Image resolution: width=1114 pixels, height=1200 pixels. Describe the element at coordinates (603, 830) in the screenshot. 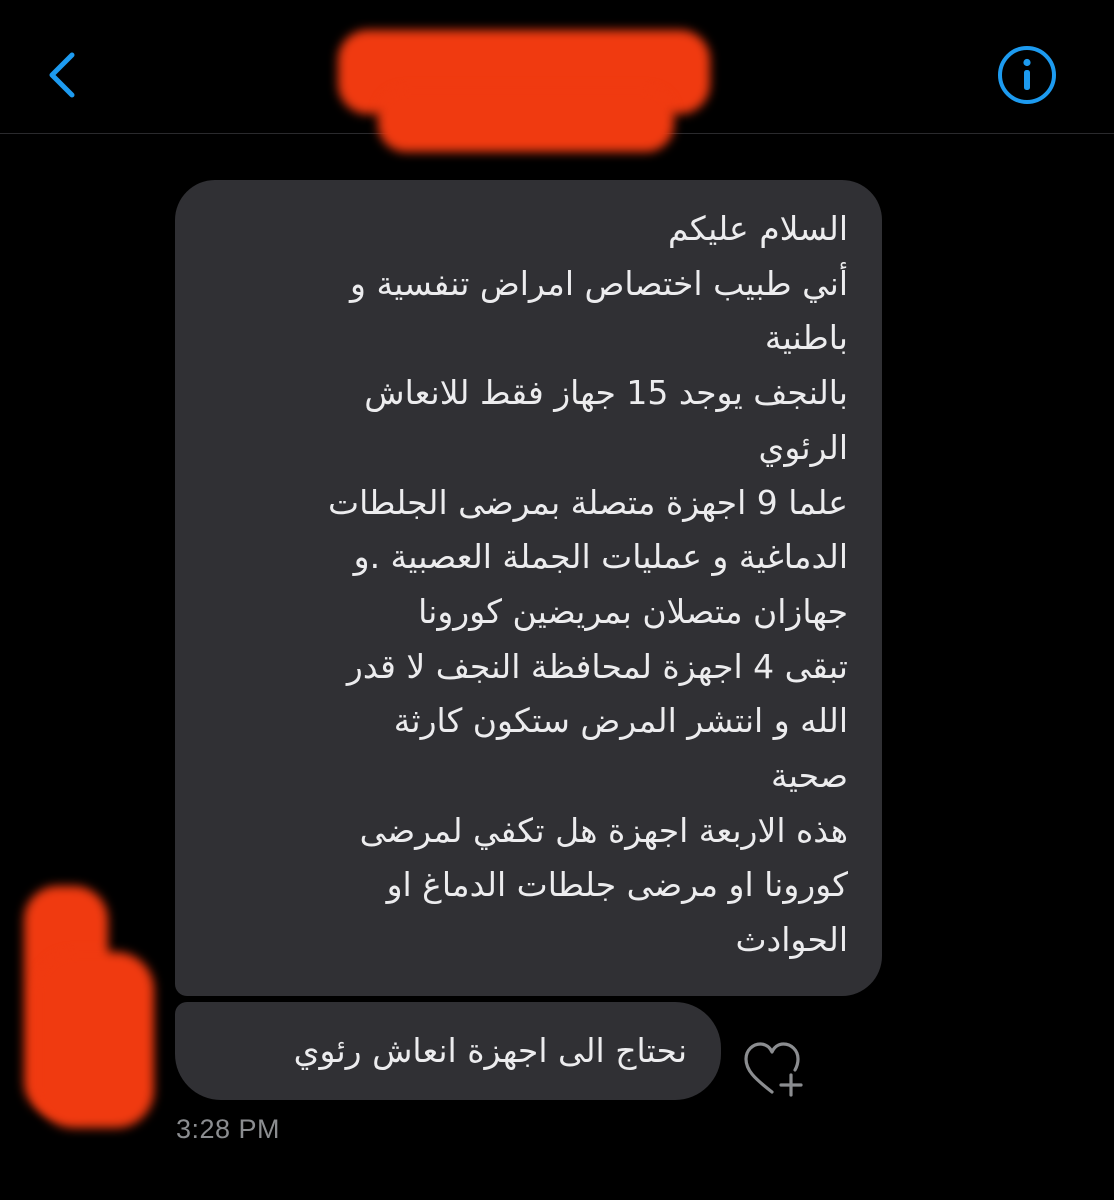

I see `message-line: هذه الاربعة اجهزة هل تكفي لمرضى` at that location.